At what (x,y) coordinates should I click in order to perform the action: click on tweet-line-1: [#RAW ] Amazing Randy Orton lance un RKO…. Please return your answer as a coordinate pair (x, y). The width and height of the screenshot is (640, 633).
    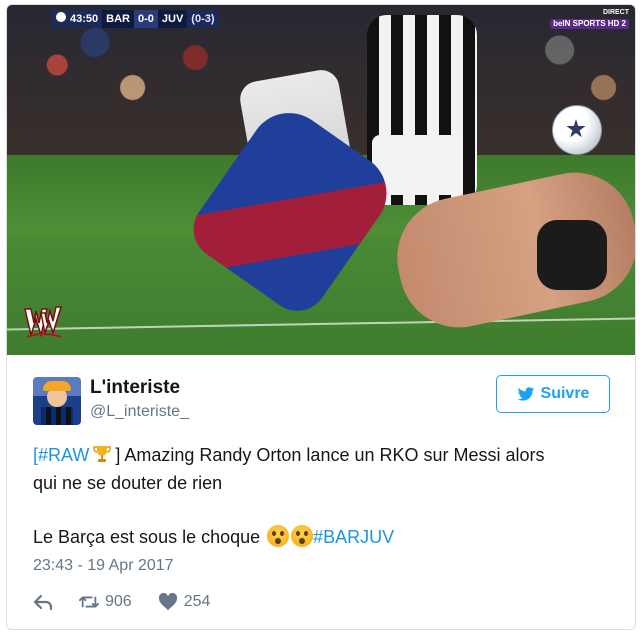
    Looking at the image, I should click on (325, 455).